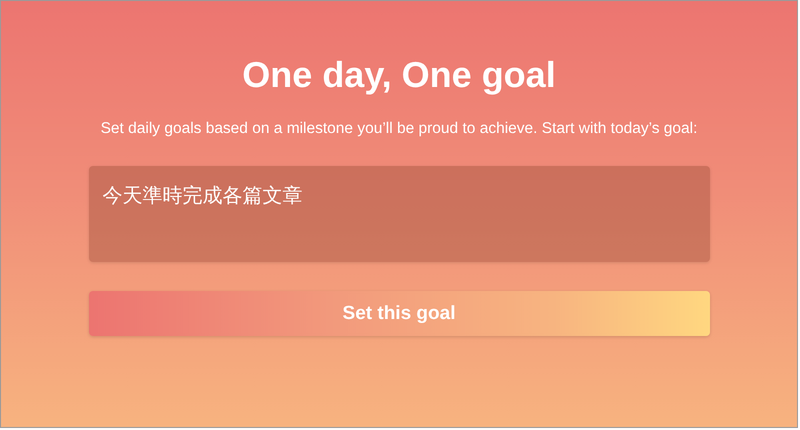  Describe the element at coordinates (399, 129) in the screenshot. I see `instruction-text: Set daily goals based on a milestone you’ll be proud to achieve. Start with today’s goal:` at that location.